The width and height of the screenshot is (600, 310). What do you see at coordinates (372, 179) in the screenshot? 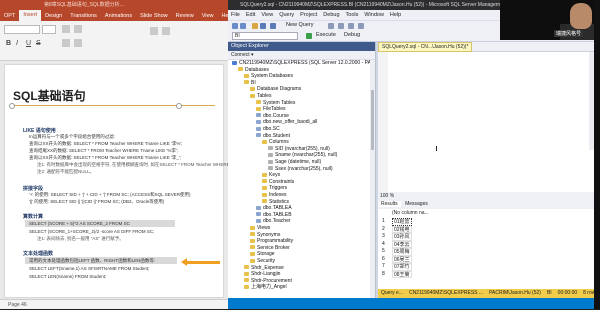
I see `tree-scrollbar` at bounding box center [372, 179].